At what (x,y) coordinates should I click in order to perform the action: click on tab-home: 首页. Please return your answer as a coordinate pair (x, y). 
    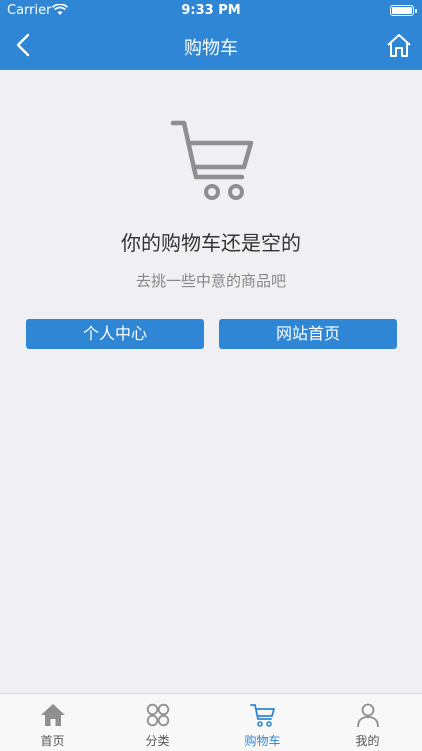
    Looking at the image, I should click on (52, 722).